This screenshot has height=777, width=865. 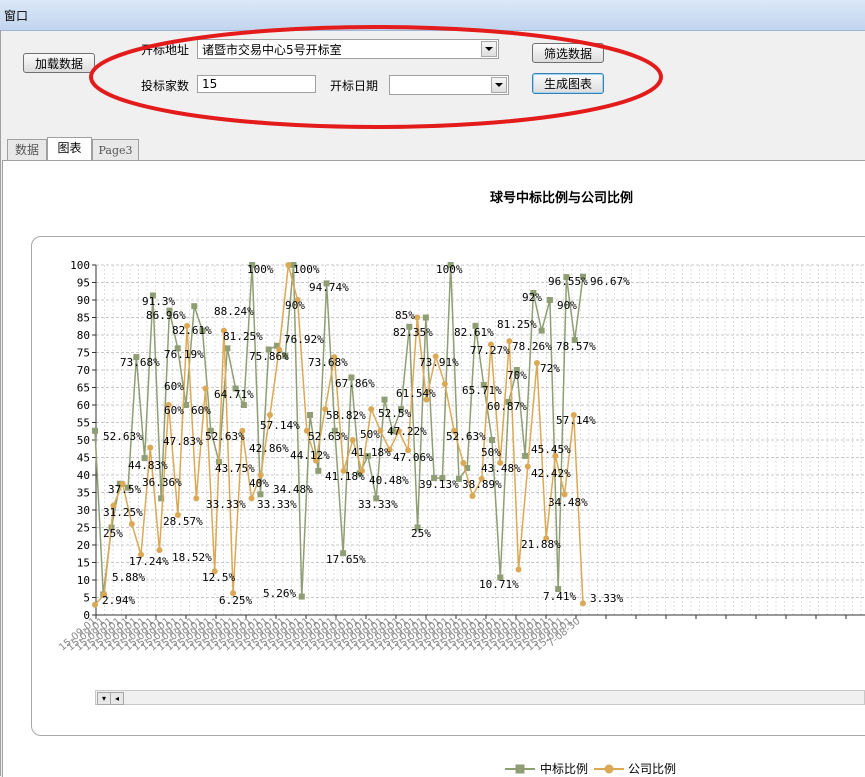 What do you see at coordinates (104, 698) in the screenshot?
I see `scroll-menu-icon: ▾` at bounding box center [104, 698].